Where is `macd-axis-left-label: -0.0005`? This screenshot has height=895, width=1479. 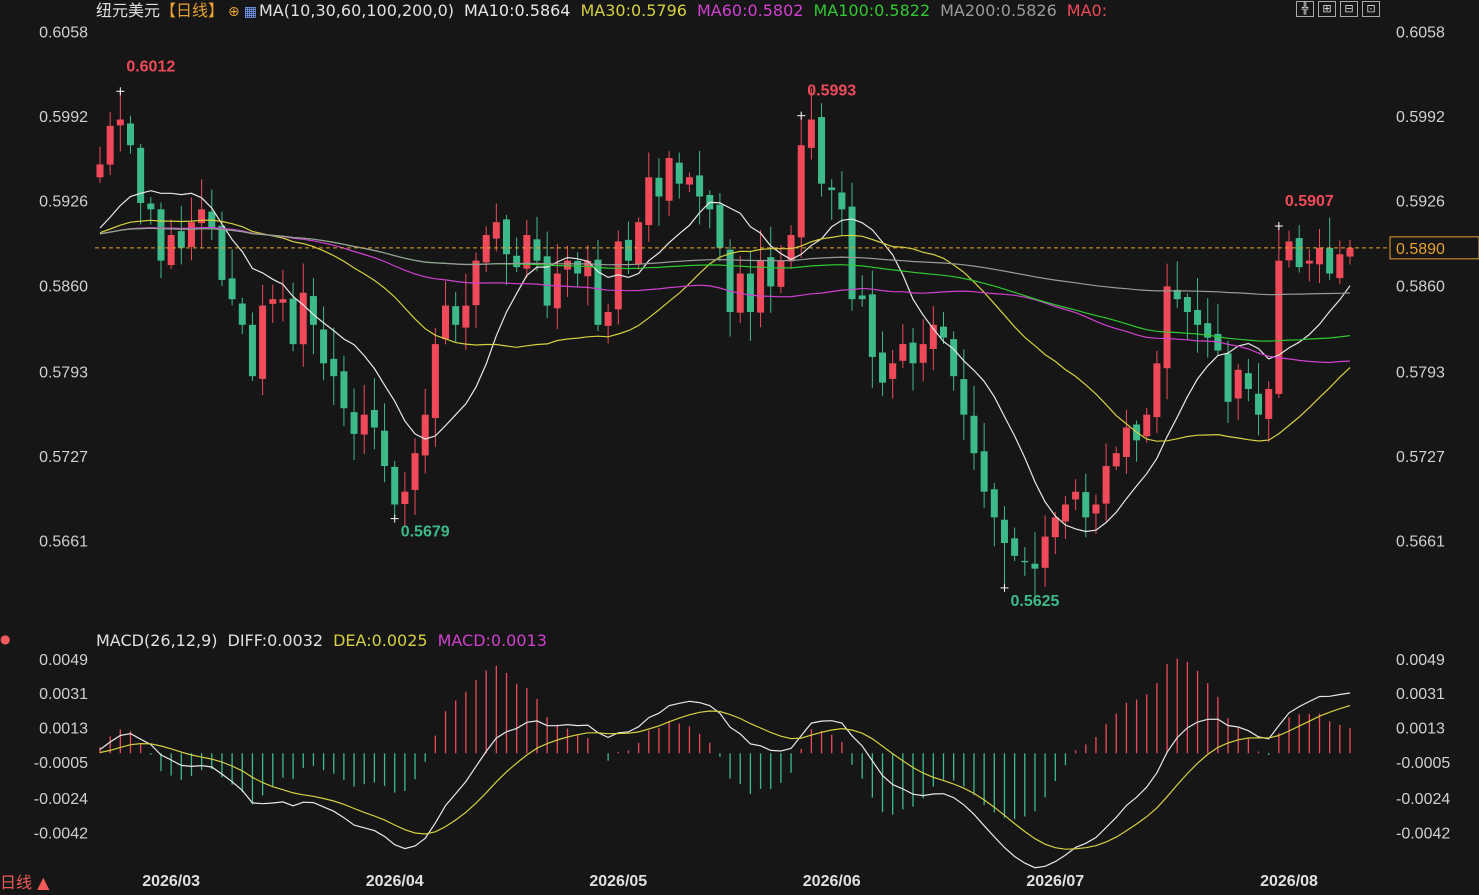
macd-axis-left-label: -0.0005 is located at coordinates (61, 763).